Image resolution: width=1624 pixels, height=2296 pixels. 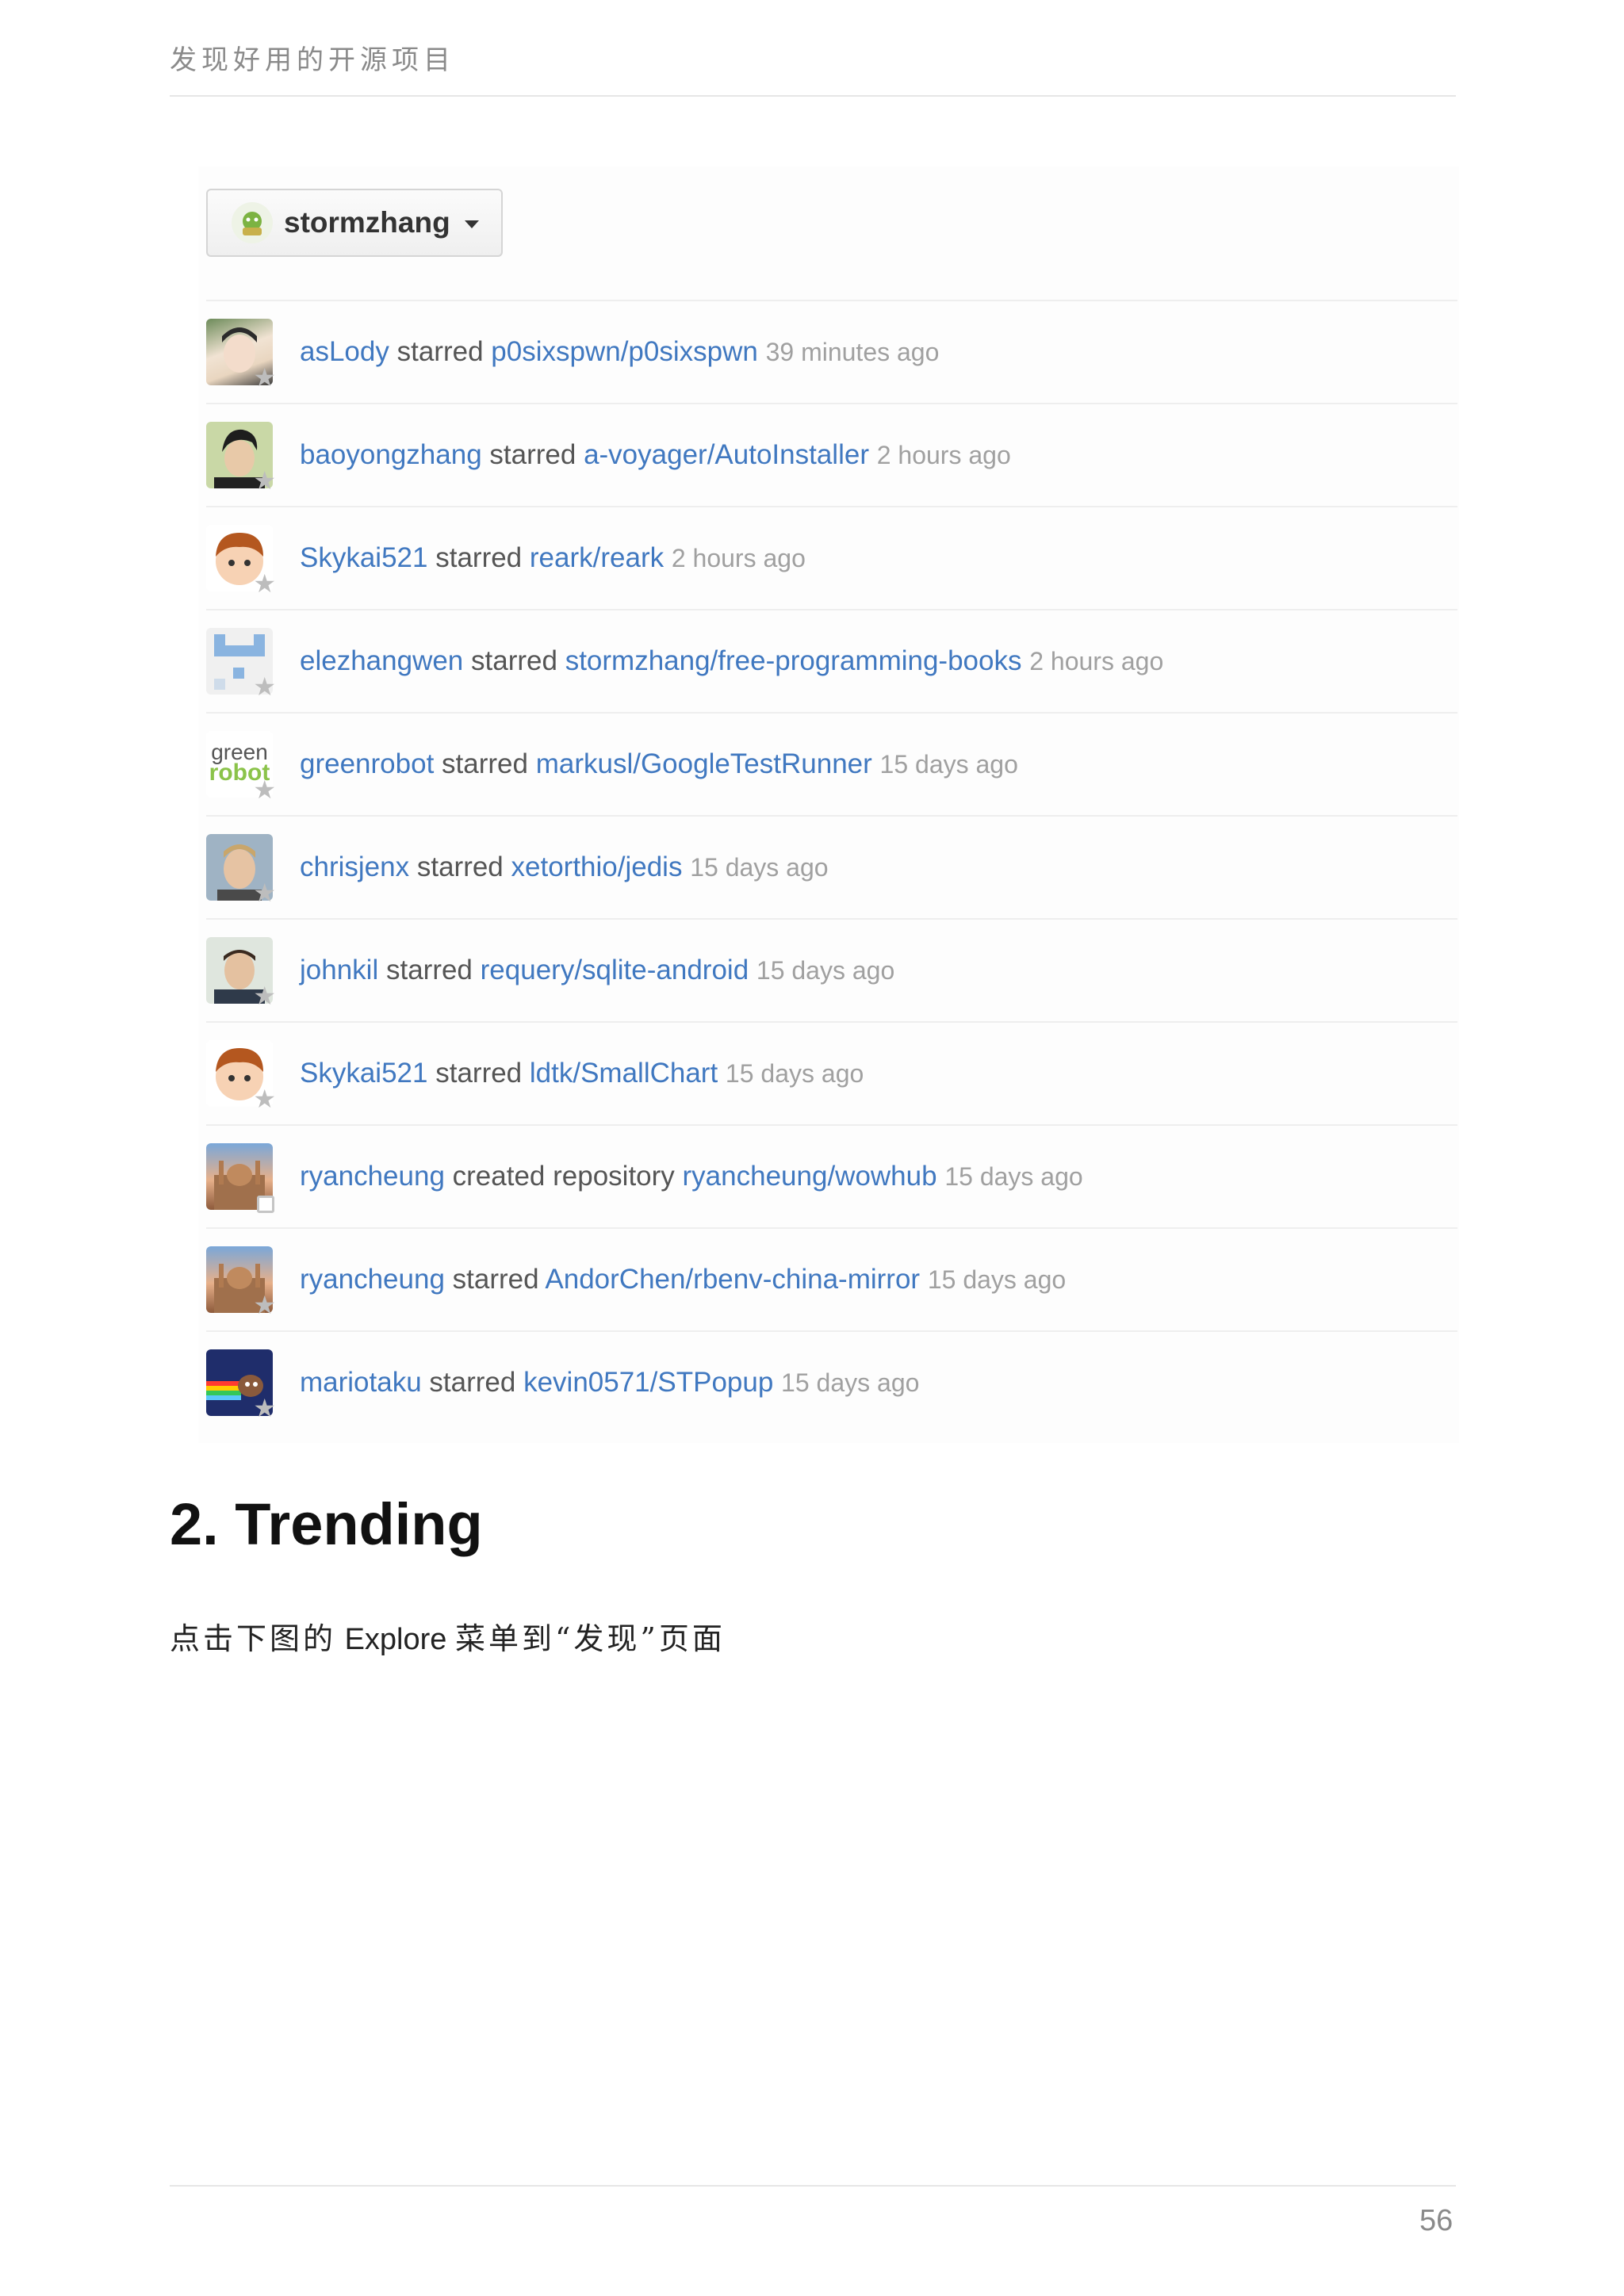 I want to click on feed-repo-link: requery/sqlite-android, so click(x=615, y=970).